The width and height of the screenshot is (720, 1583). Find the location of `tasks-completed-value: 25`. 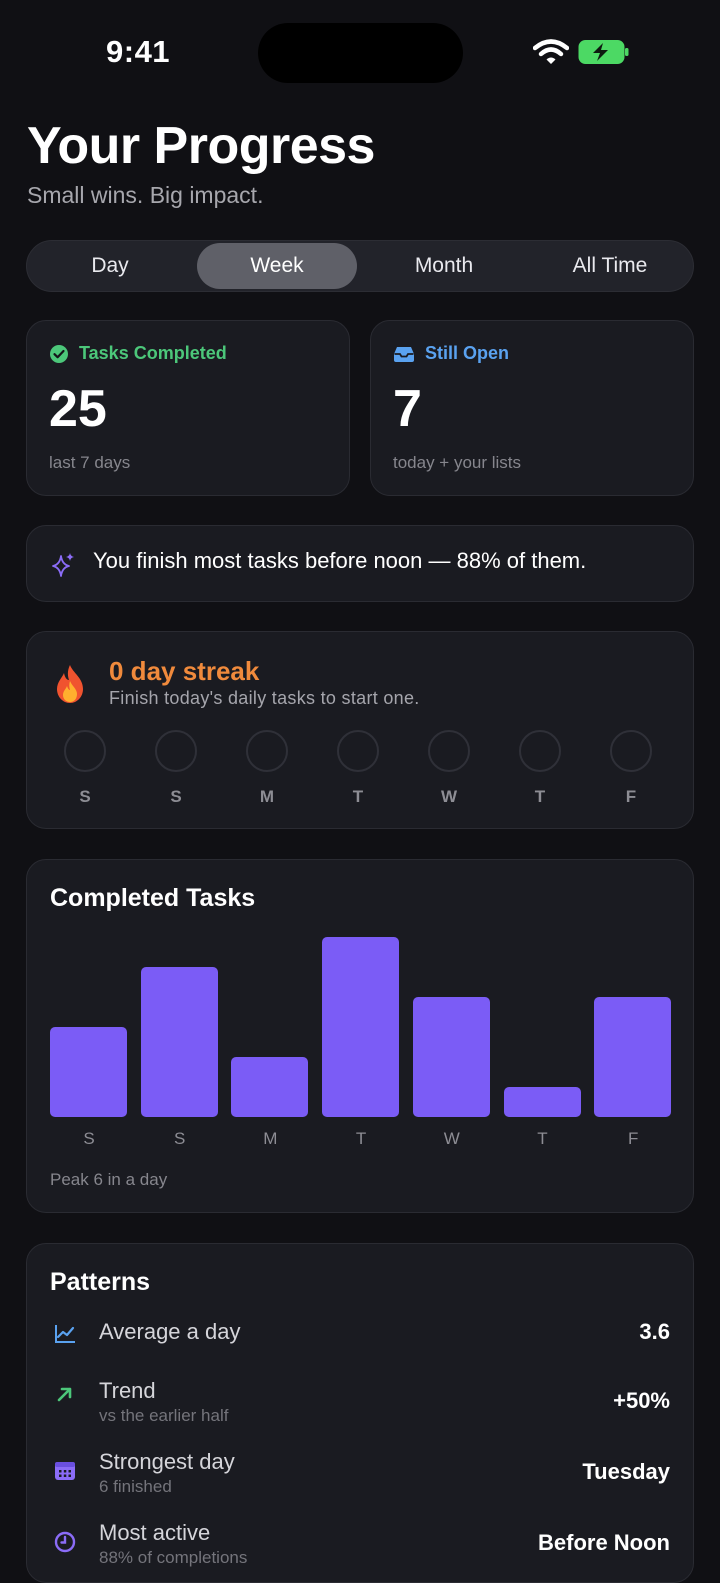

tasks-completed-value: 25 is located at coordinates (78, 409).